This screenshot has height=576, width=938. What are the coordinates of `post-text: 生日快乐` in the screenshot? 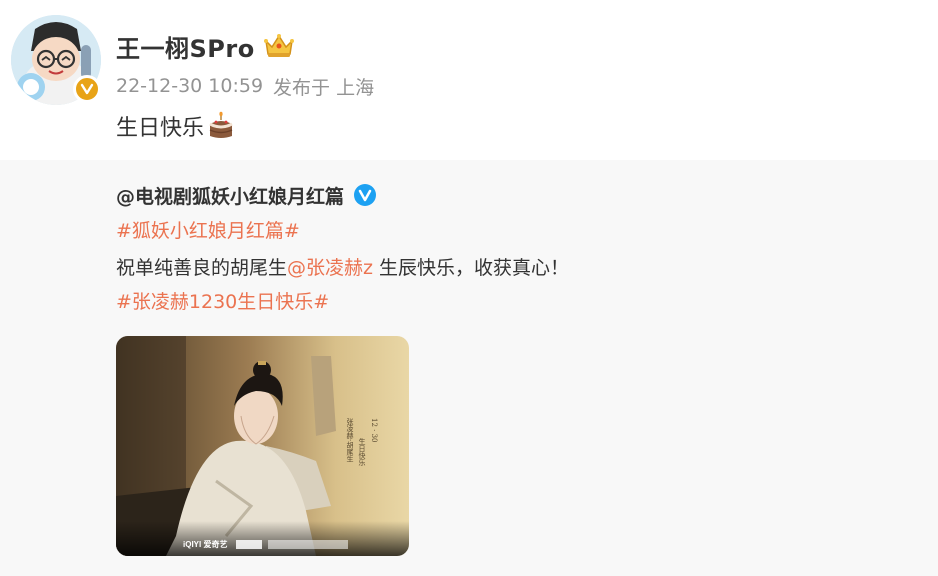 It's located at (176, 126).